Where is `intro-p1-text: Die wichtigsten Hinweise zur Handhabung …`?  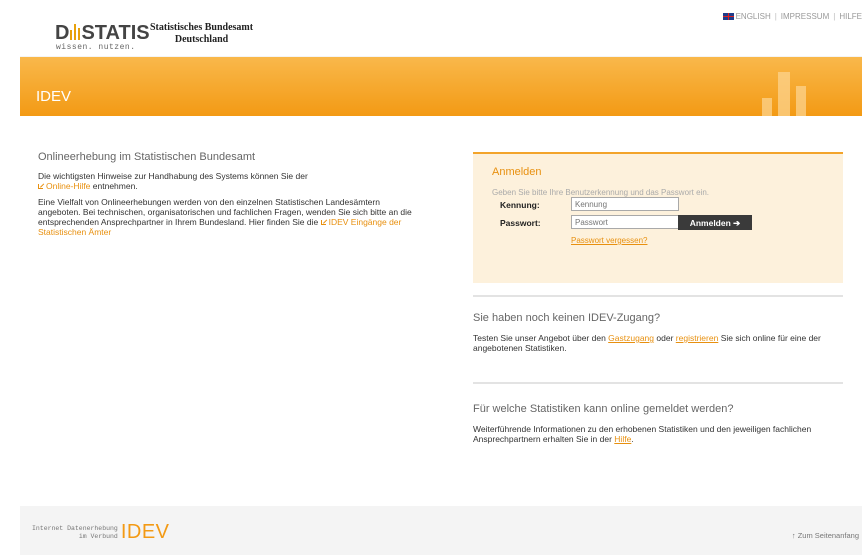
intro-p1-text: Die wichtigsten Hinweise zur Handhabung … is located at coordinates (173, 176).